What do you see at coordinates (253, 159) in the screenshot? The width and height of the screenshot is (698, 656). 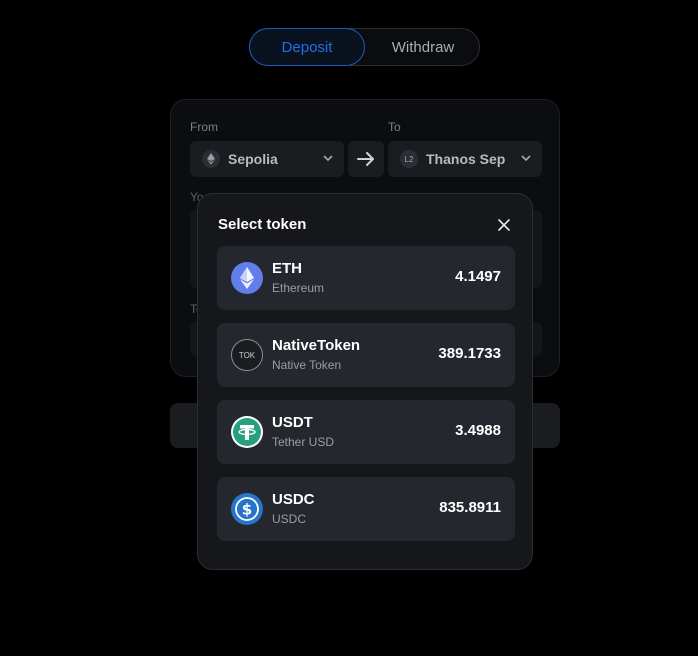 I see `from-network-name: Sepolia` at bounding box center [253, 159].